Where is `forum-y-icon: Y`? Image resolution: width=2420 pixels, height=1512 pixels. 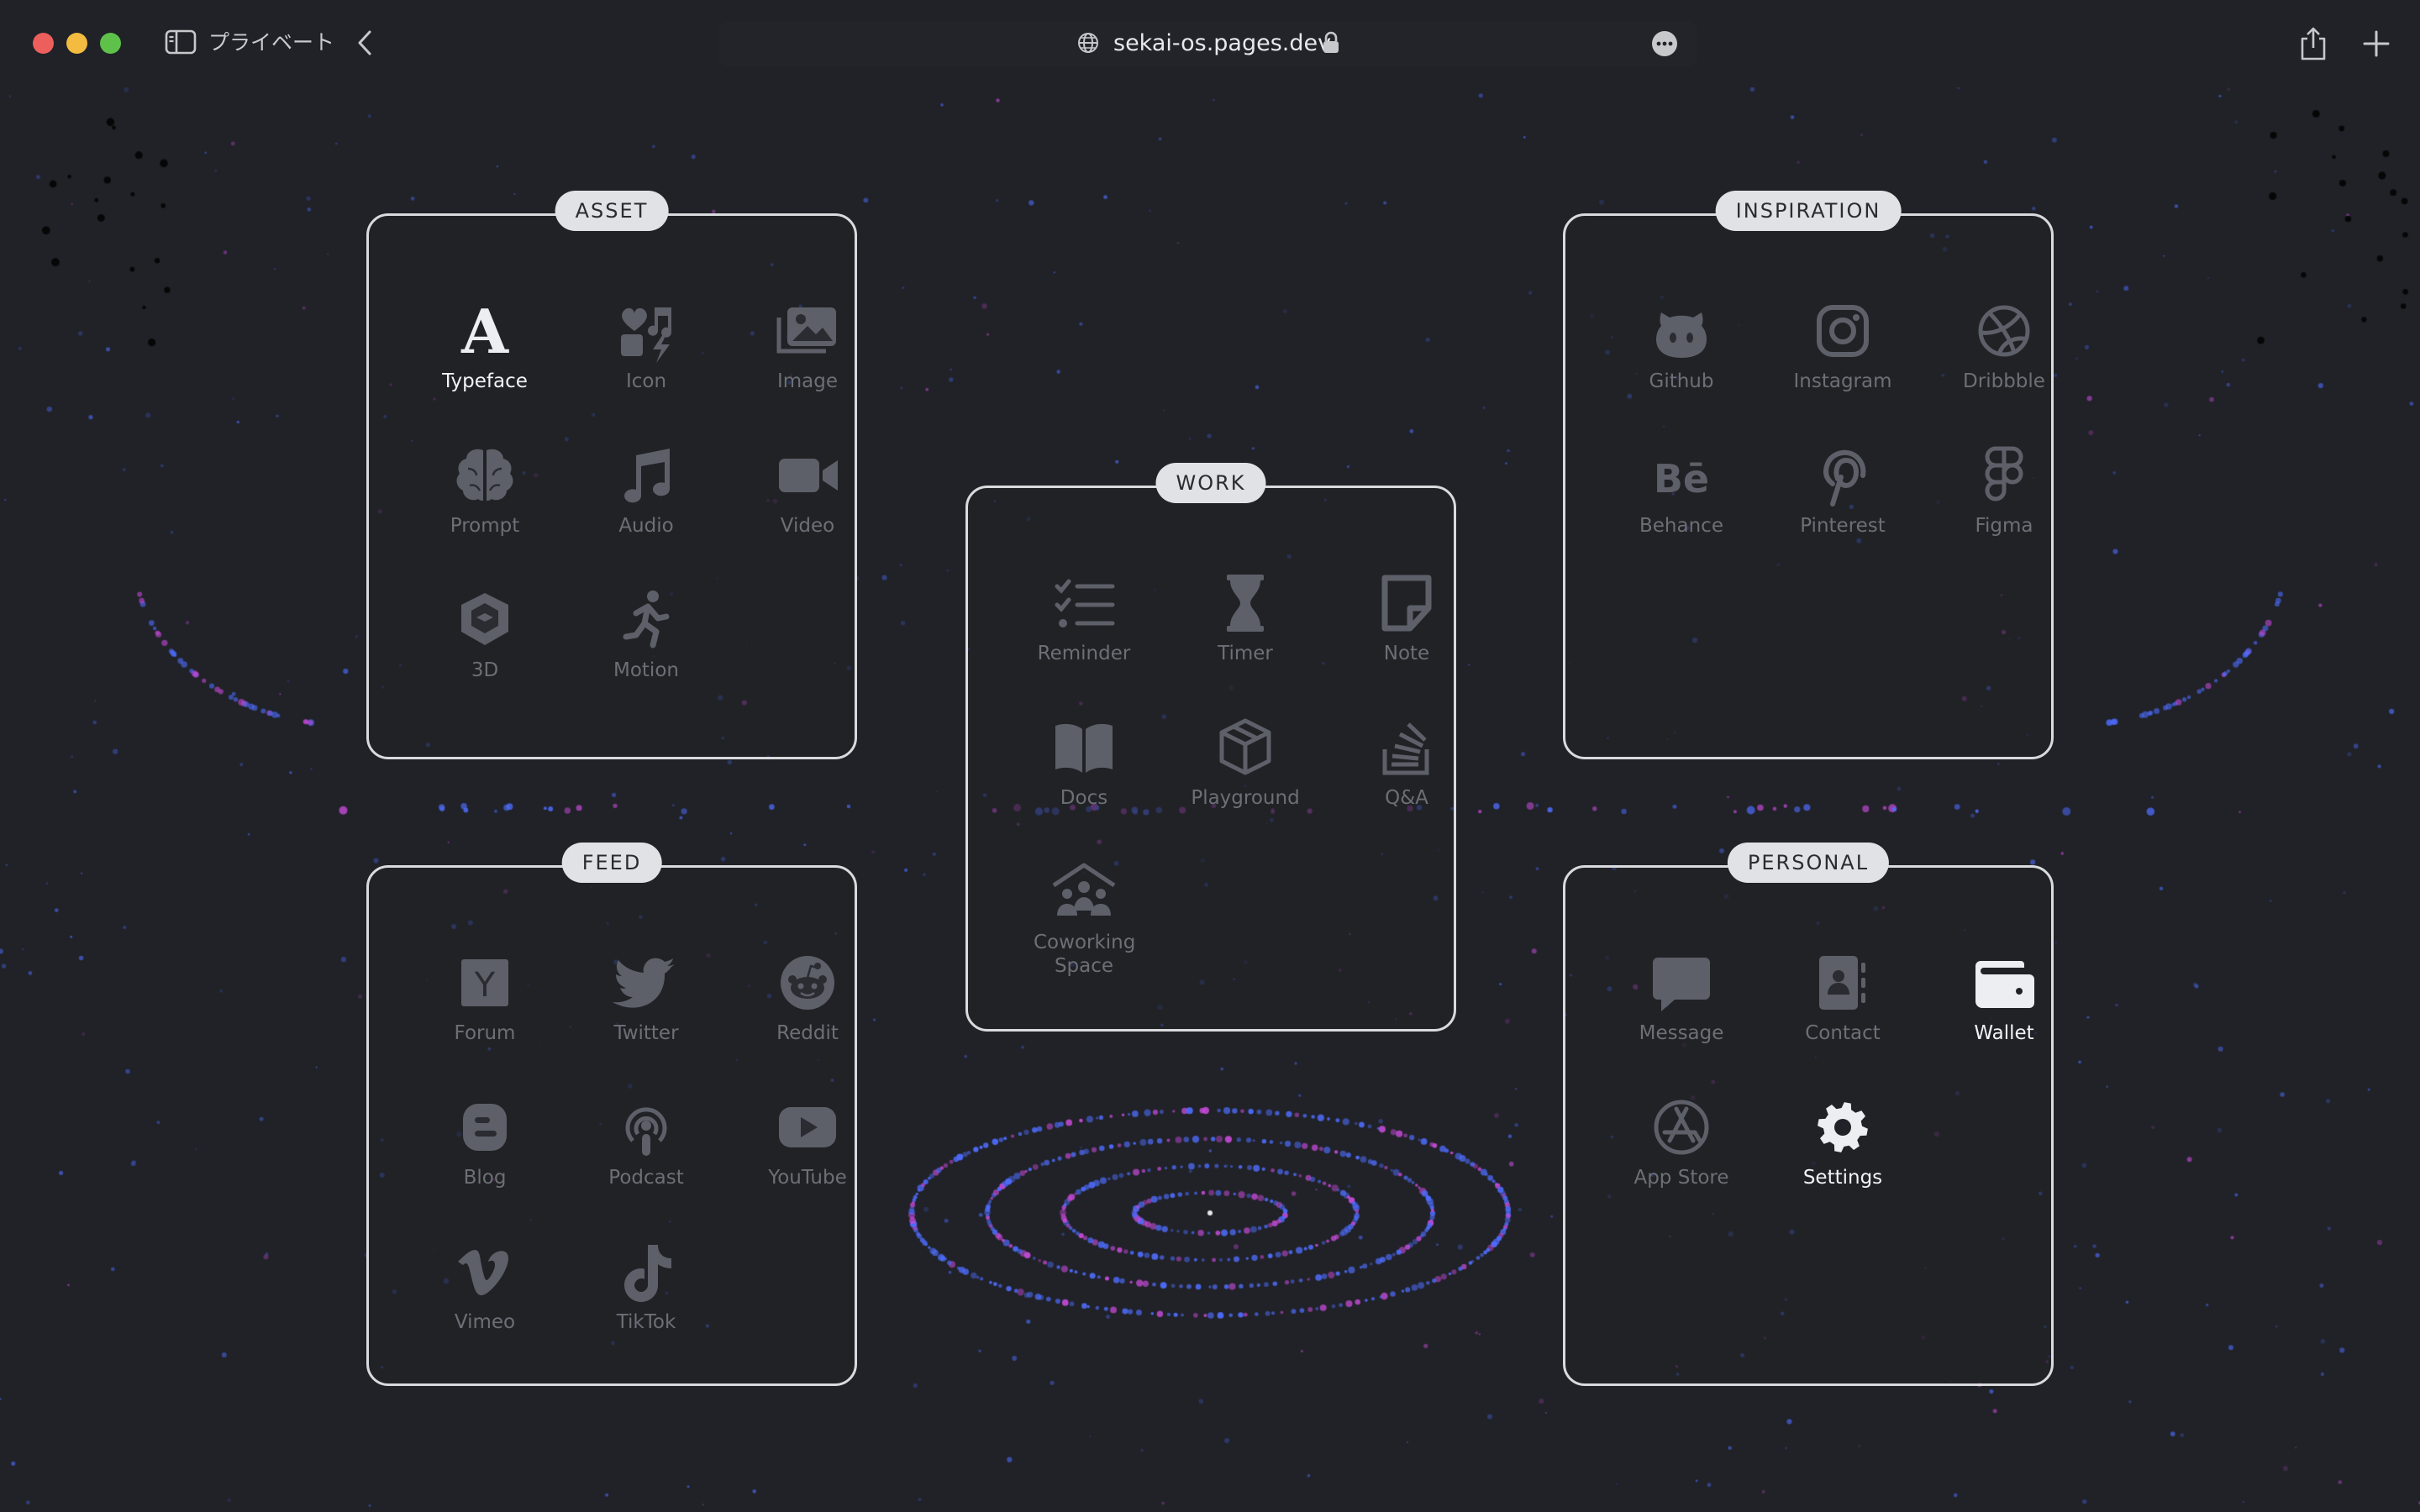 forum-y-icon: Y is located at coordinates (485, 983).